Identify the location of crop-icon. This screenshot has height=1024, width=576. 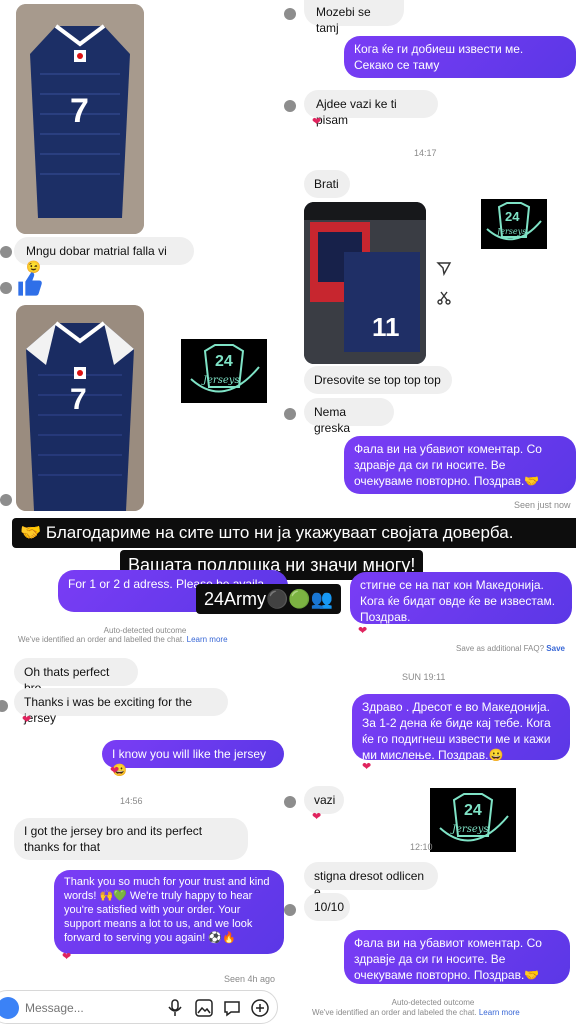
(444, 298).